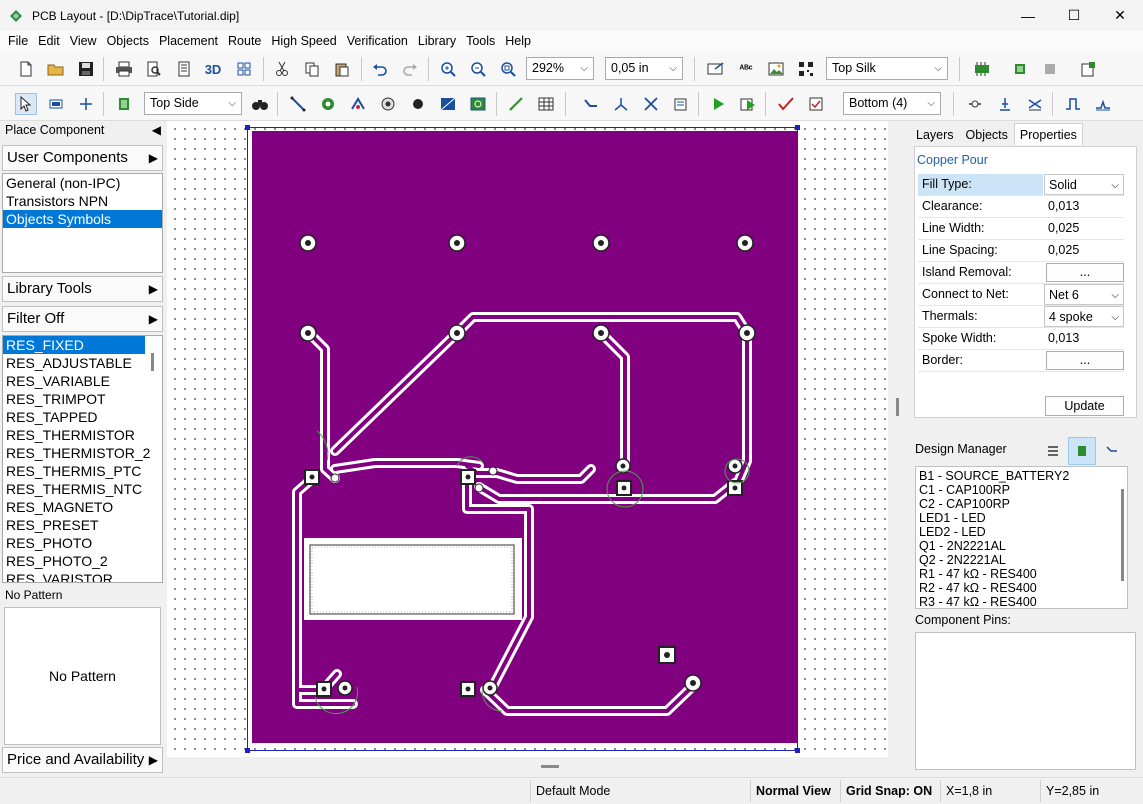 The image size is (1143, 804). Describe the element at coordinates (527, 767) in the screenshot. I see `horizontal-scrollbar` at that location.